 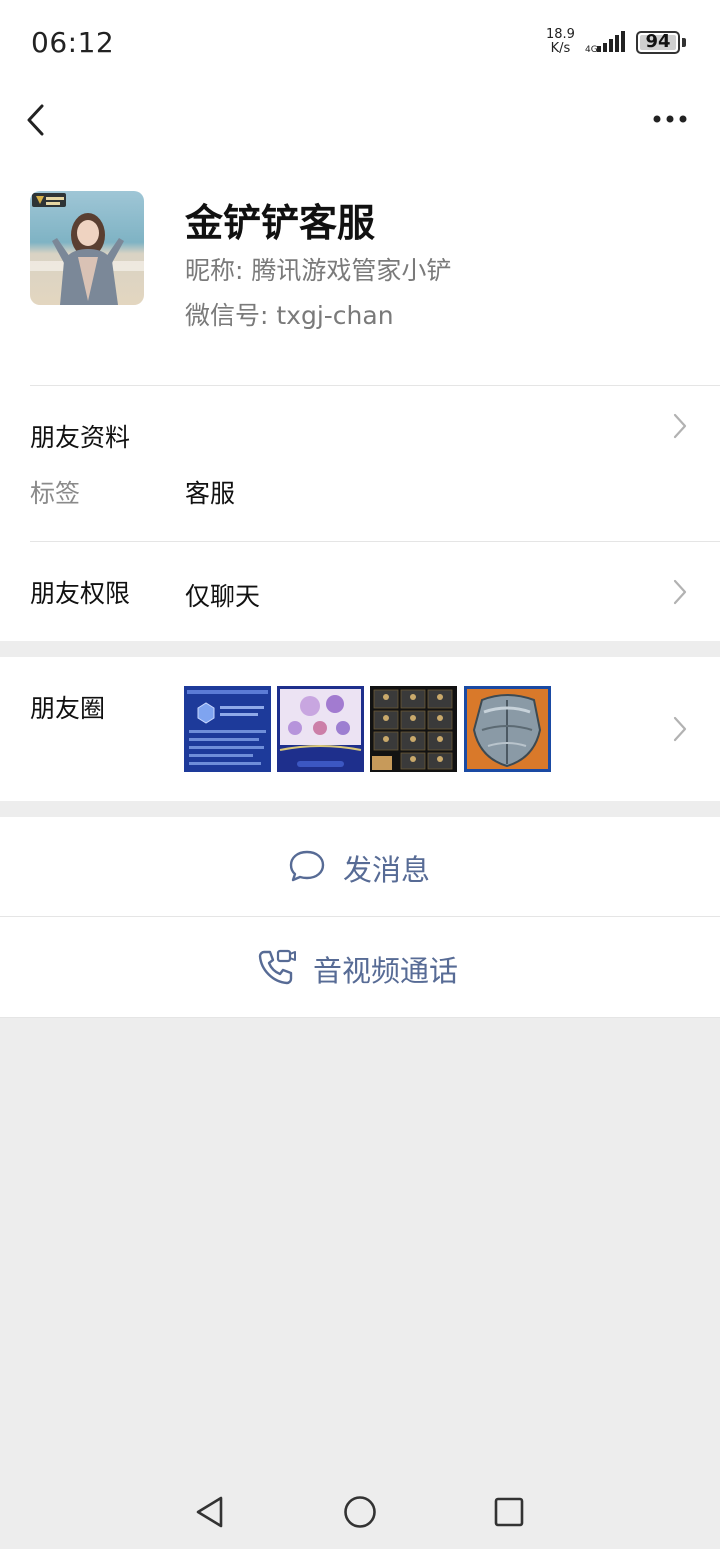 I want to click on nav-recents-icon, so click(x=509, y=1512).